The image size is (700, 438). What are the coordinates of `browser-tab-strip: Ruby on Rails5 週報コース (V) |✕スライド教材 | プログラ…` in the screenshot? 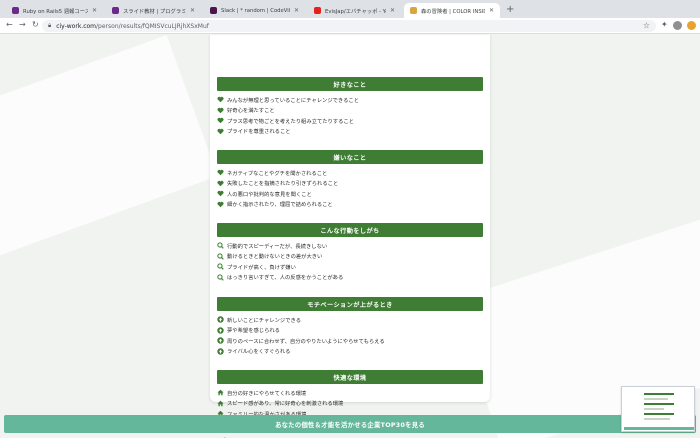 It's located at (350, 9).